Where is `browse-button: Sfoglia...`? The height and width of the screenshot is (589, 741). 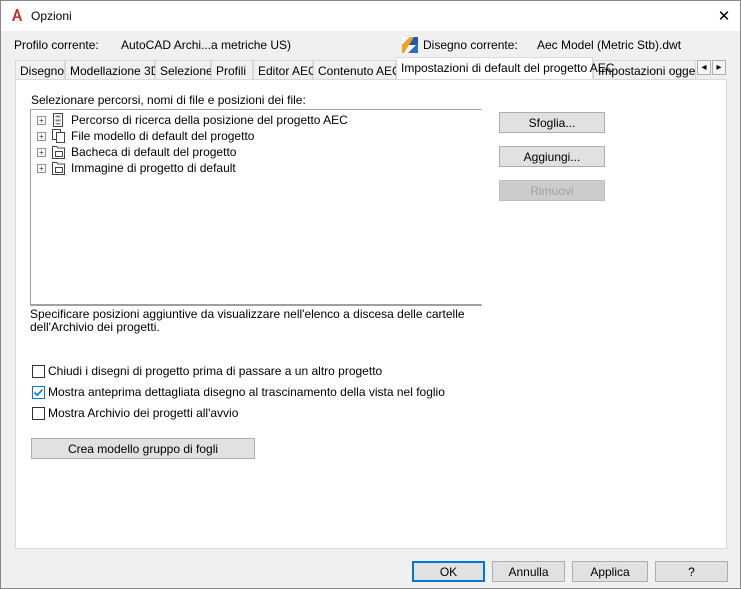
browse-button: Sfoglia... is located at coordinates (552, 122).